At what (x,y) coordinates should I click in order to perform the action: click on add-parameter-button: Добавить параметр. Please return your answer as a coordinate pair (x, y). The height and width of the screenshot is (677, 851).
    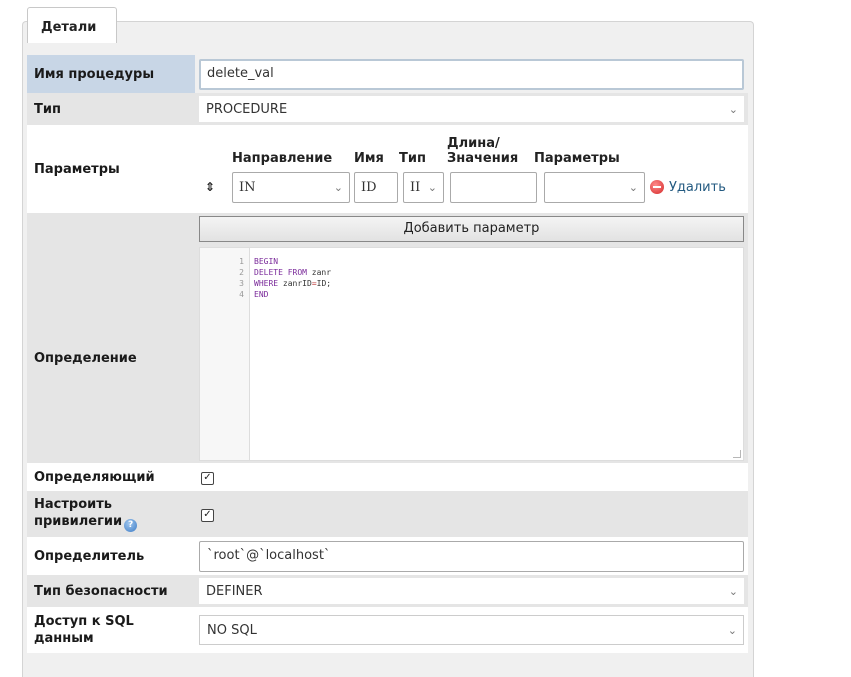
    Looking at the image, I should click on (471, 229).